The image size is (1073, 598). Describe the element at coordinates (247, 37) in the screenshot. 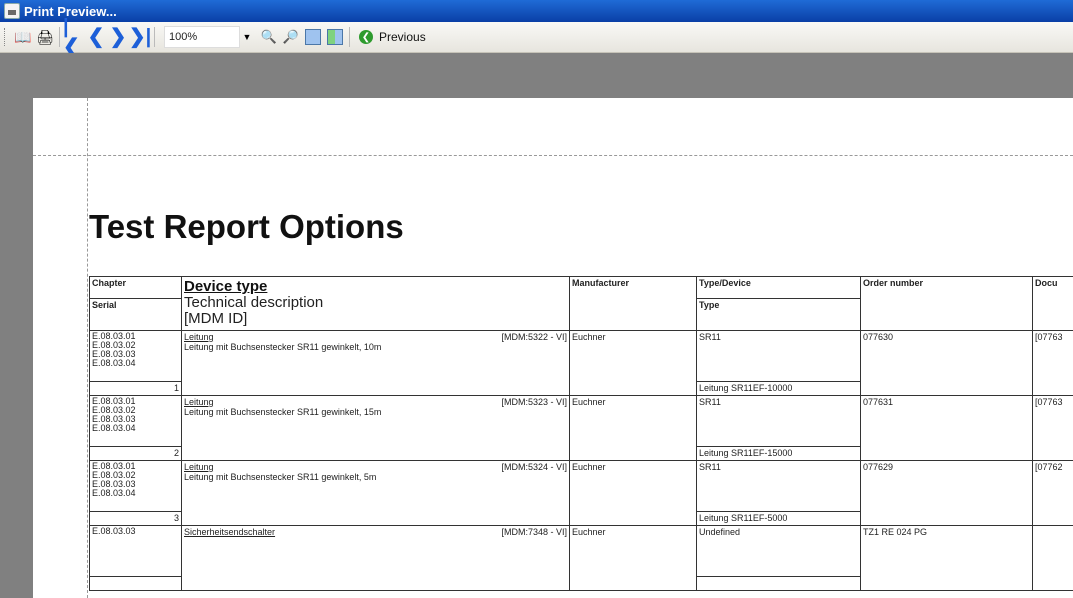

I see `chevron-down-icon: ▼` at that location.